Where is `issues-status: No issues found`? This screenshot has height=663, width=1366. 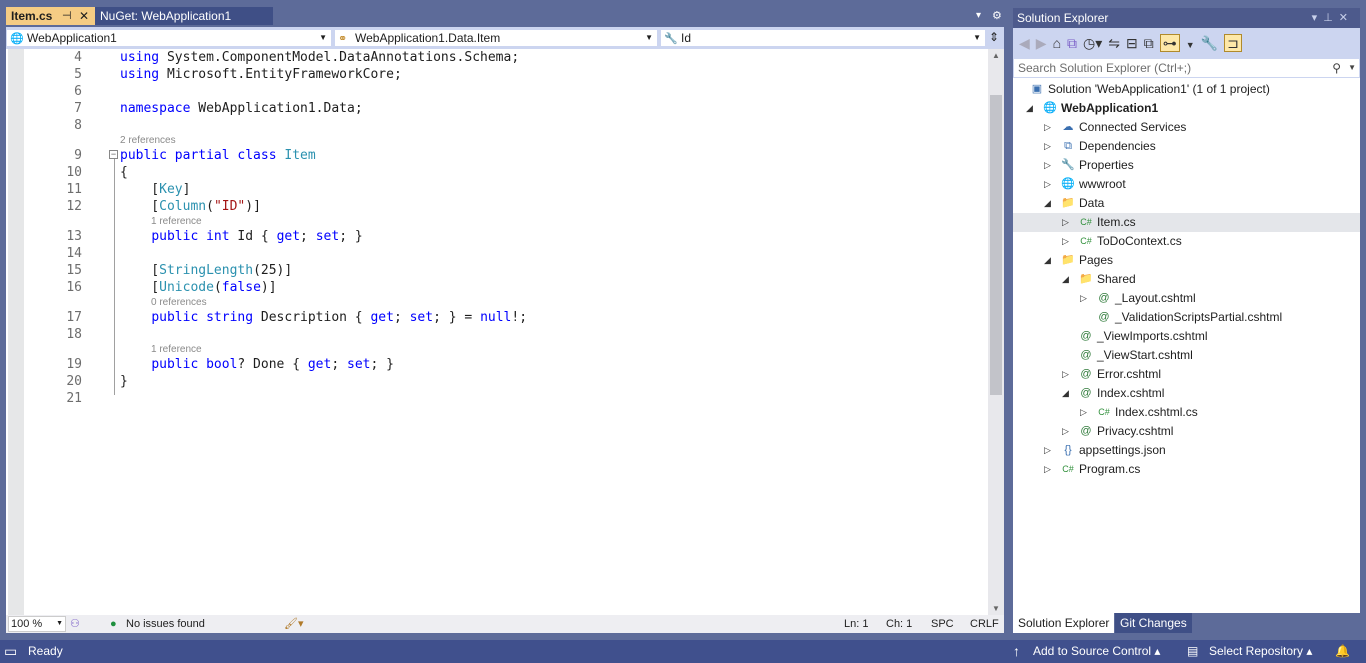 issues-status: No issues found is located at coordinates (165, 624).